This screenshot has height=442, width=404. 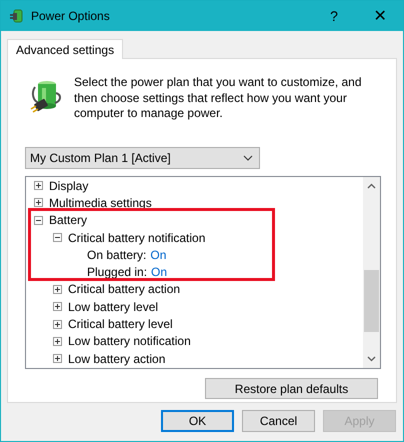 I want to click on scrollbar, so click(x=371, y=272).